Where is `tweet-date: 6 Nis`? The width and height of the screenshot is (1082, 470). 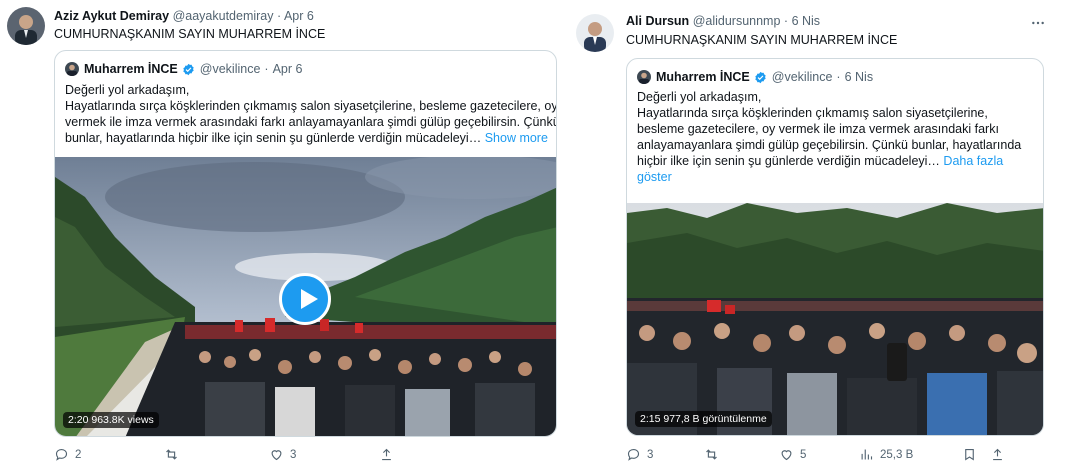
tweet-date: 6 Nis is located at coordinates (806, 21).